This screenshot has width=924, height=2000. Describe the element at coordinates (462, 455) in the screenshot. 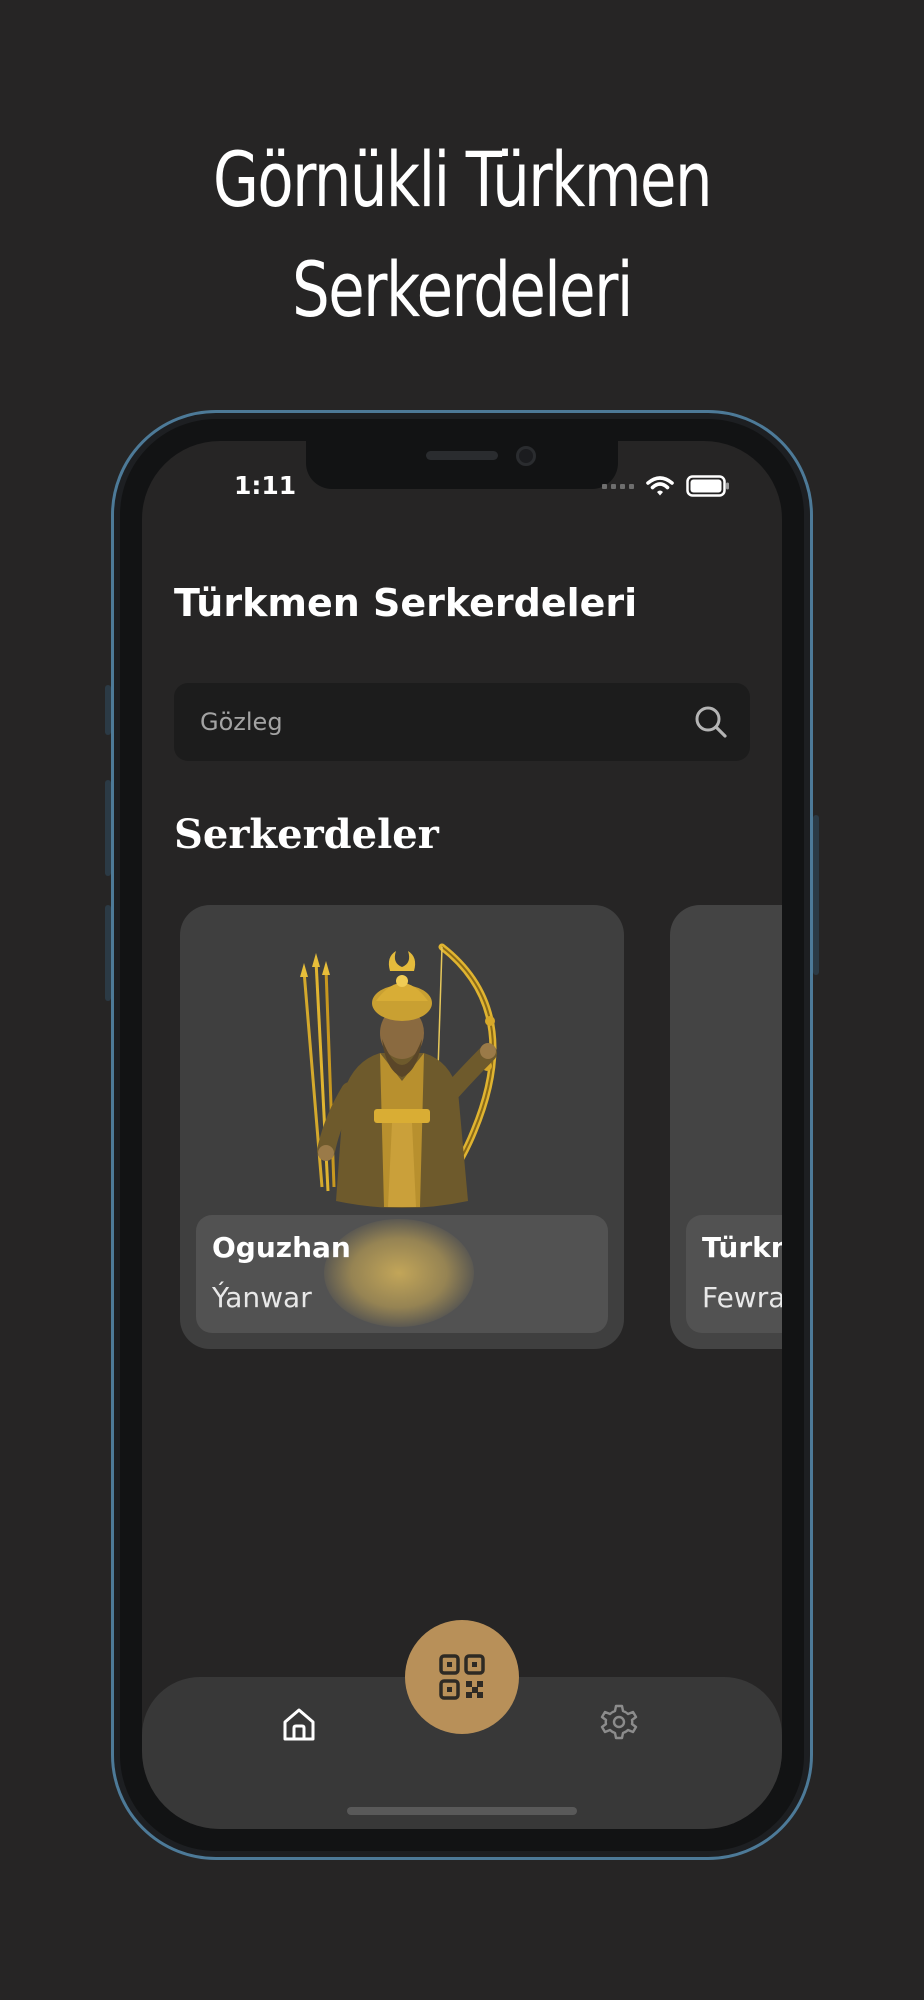

I see `notch-speaker` at that location.